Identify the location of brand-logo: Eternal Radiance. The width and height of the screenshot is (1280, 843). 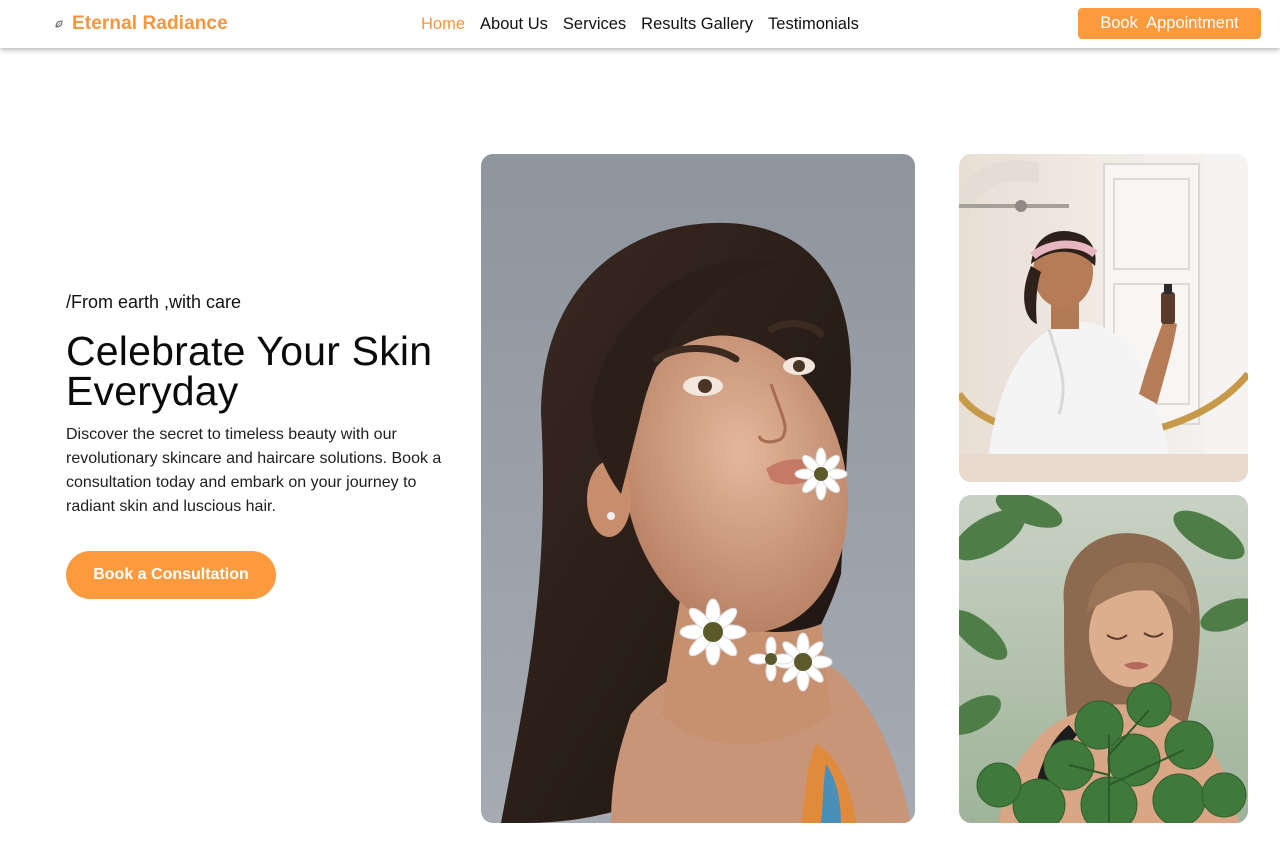
(141, 24).